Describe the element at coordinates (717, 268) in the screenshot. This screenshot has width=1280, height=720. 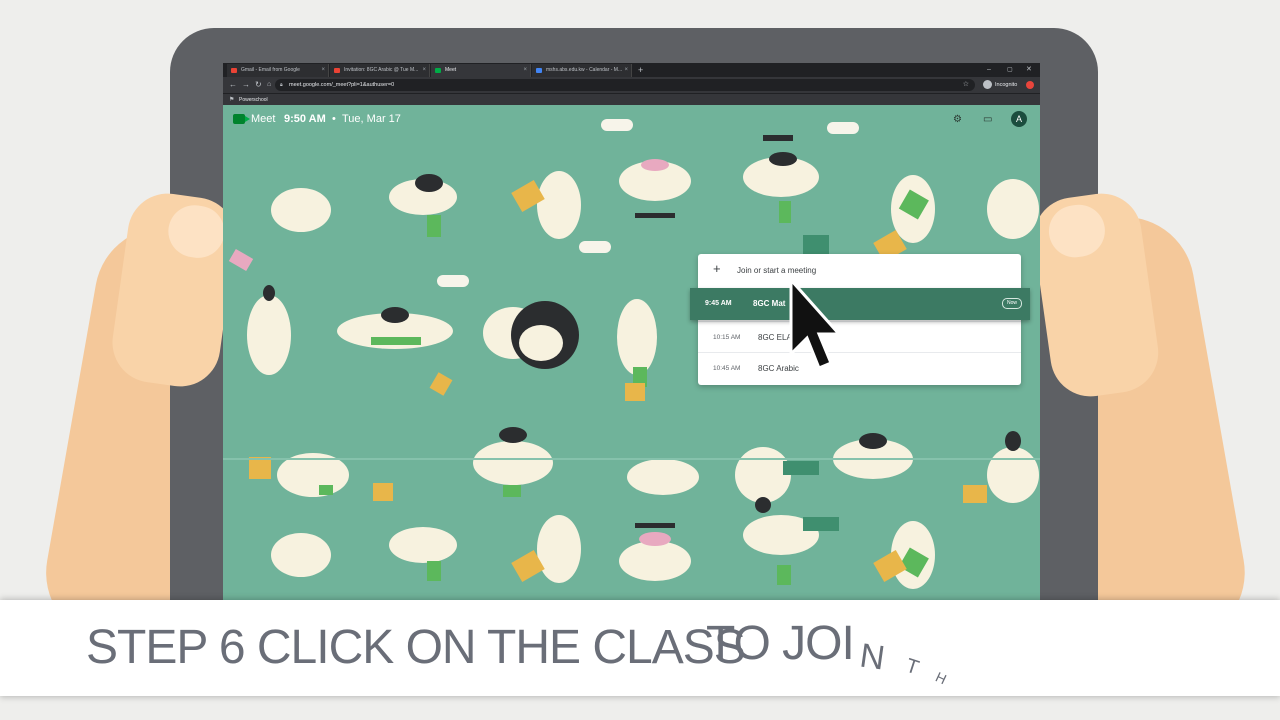
I see `plus-icon: +` at that location.